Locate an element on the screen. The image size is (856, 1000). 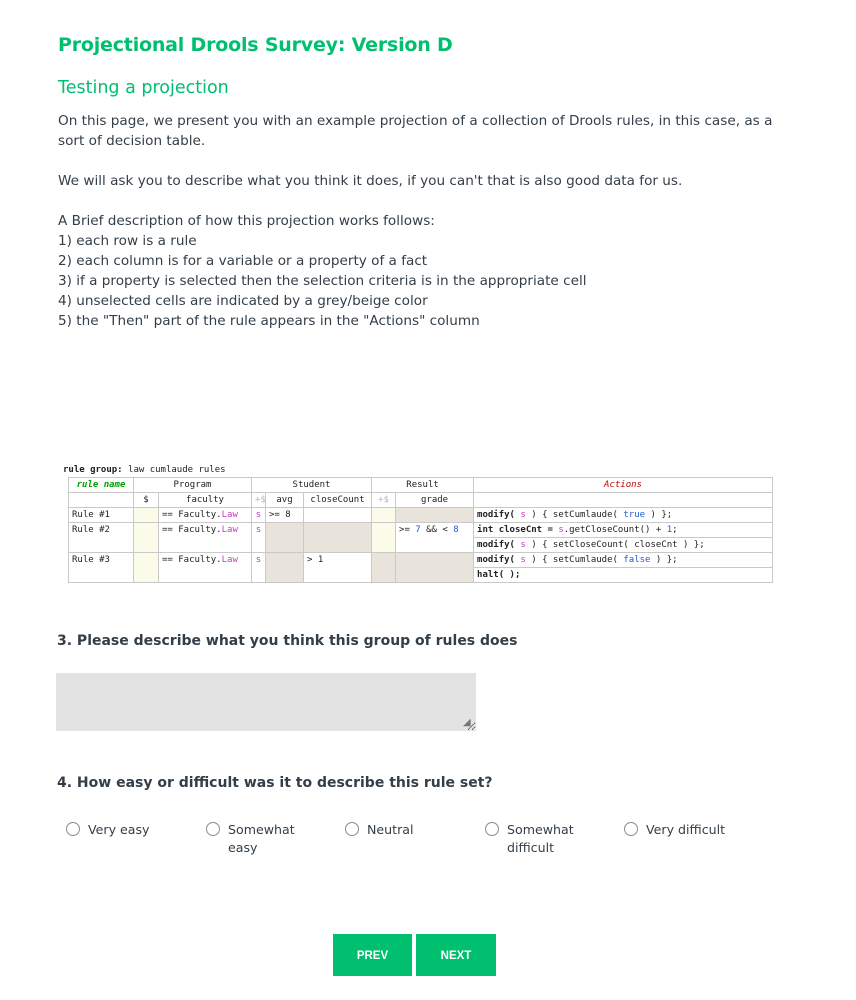
intro-list-item: 1) each row is a rule is located at coordinates (127, 241).